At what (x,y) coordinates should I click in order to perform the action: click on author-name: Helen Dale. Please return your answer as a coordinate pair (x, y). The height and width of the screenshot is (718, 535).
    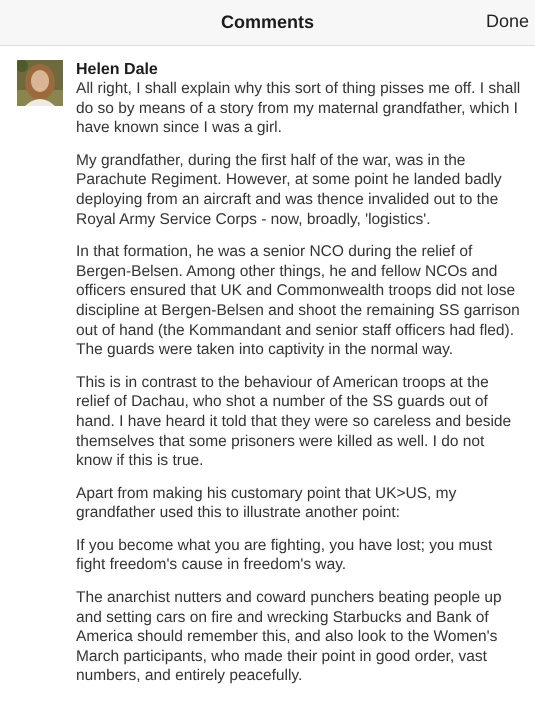
    Looking at the image, I should click on (299, 69).